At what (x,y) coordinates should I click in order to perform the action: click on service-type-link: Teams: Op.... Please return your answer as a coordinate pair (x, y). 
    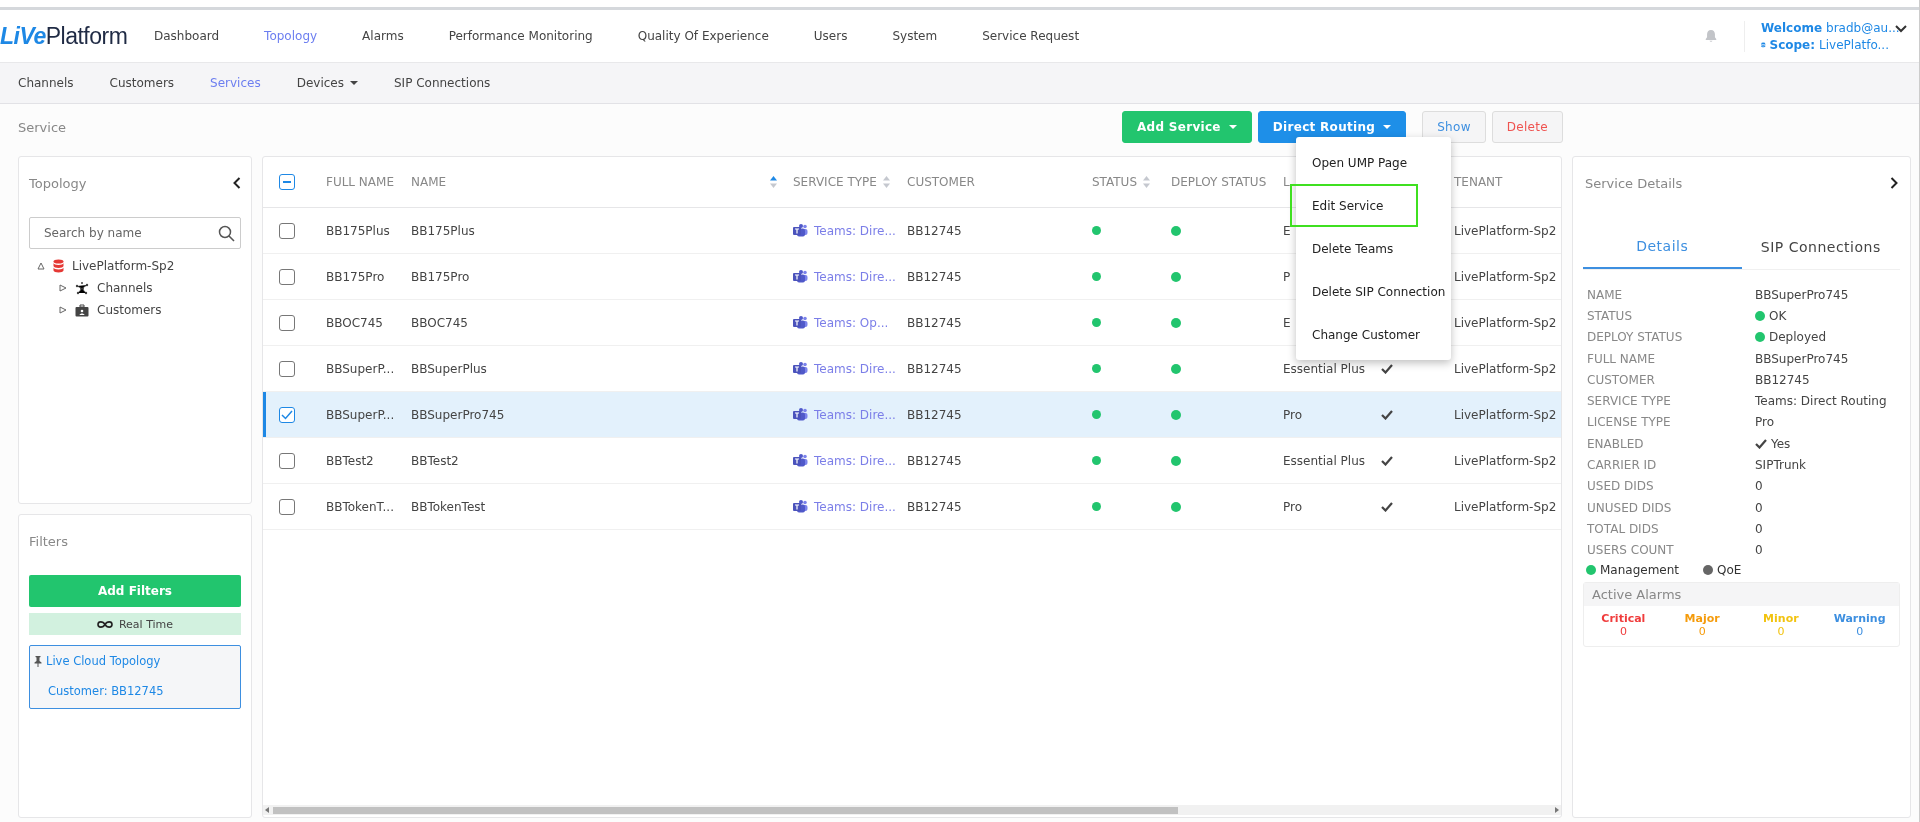
    Looking at the image, I should click on (851, 322).